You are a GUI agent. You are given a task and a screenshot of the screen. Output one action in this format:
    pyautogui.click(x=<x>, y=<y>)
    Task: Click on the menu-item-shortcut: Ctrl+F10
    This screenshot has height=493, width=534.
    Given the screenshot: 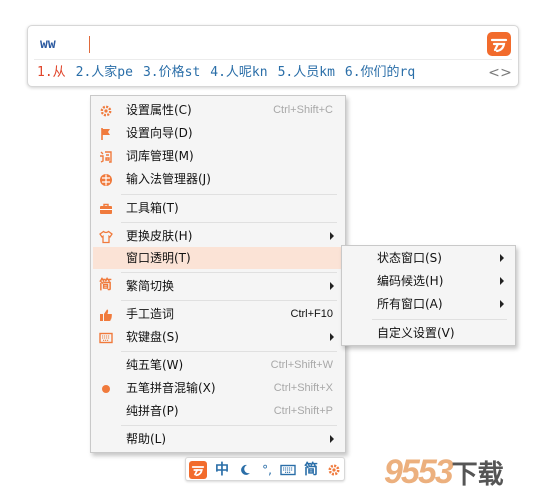 What is the action you would take?
    pyautogui.click(x=312, y=314)
    